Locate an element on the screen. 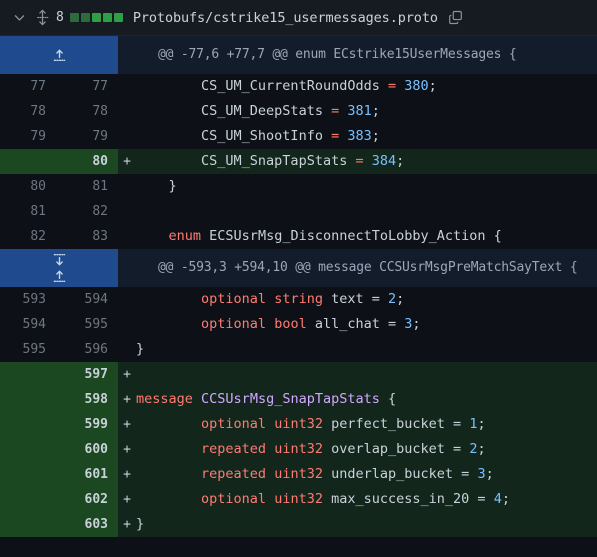 This screenshot has height=557, width=597. chevron-down-icon is located at coordinates (19, 18).